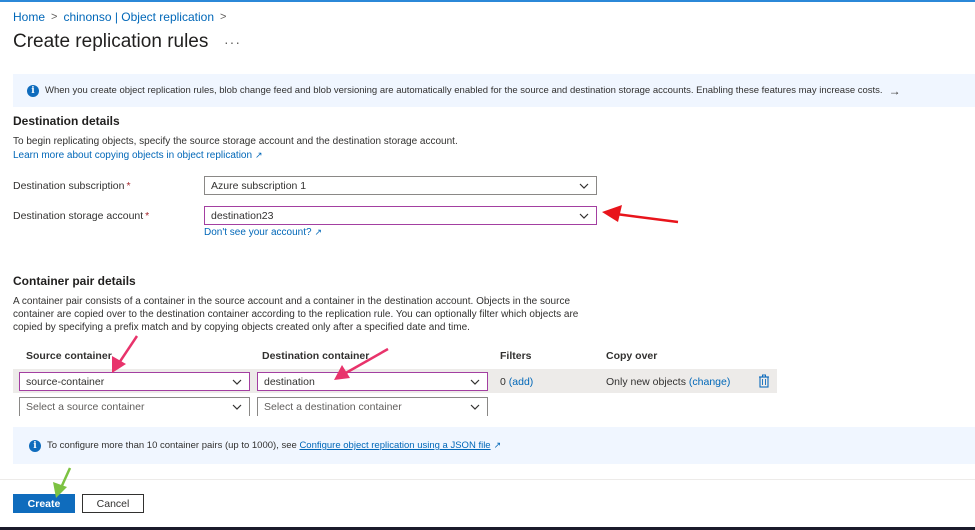 This screenshot has width=975, height=530. I want to click on account-help-line: Don't see your account? ↗, so click(263, 233).